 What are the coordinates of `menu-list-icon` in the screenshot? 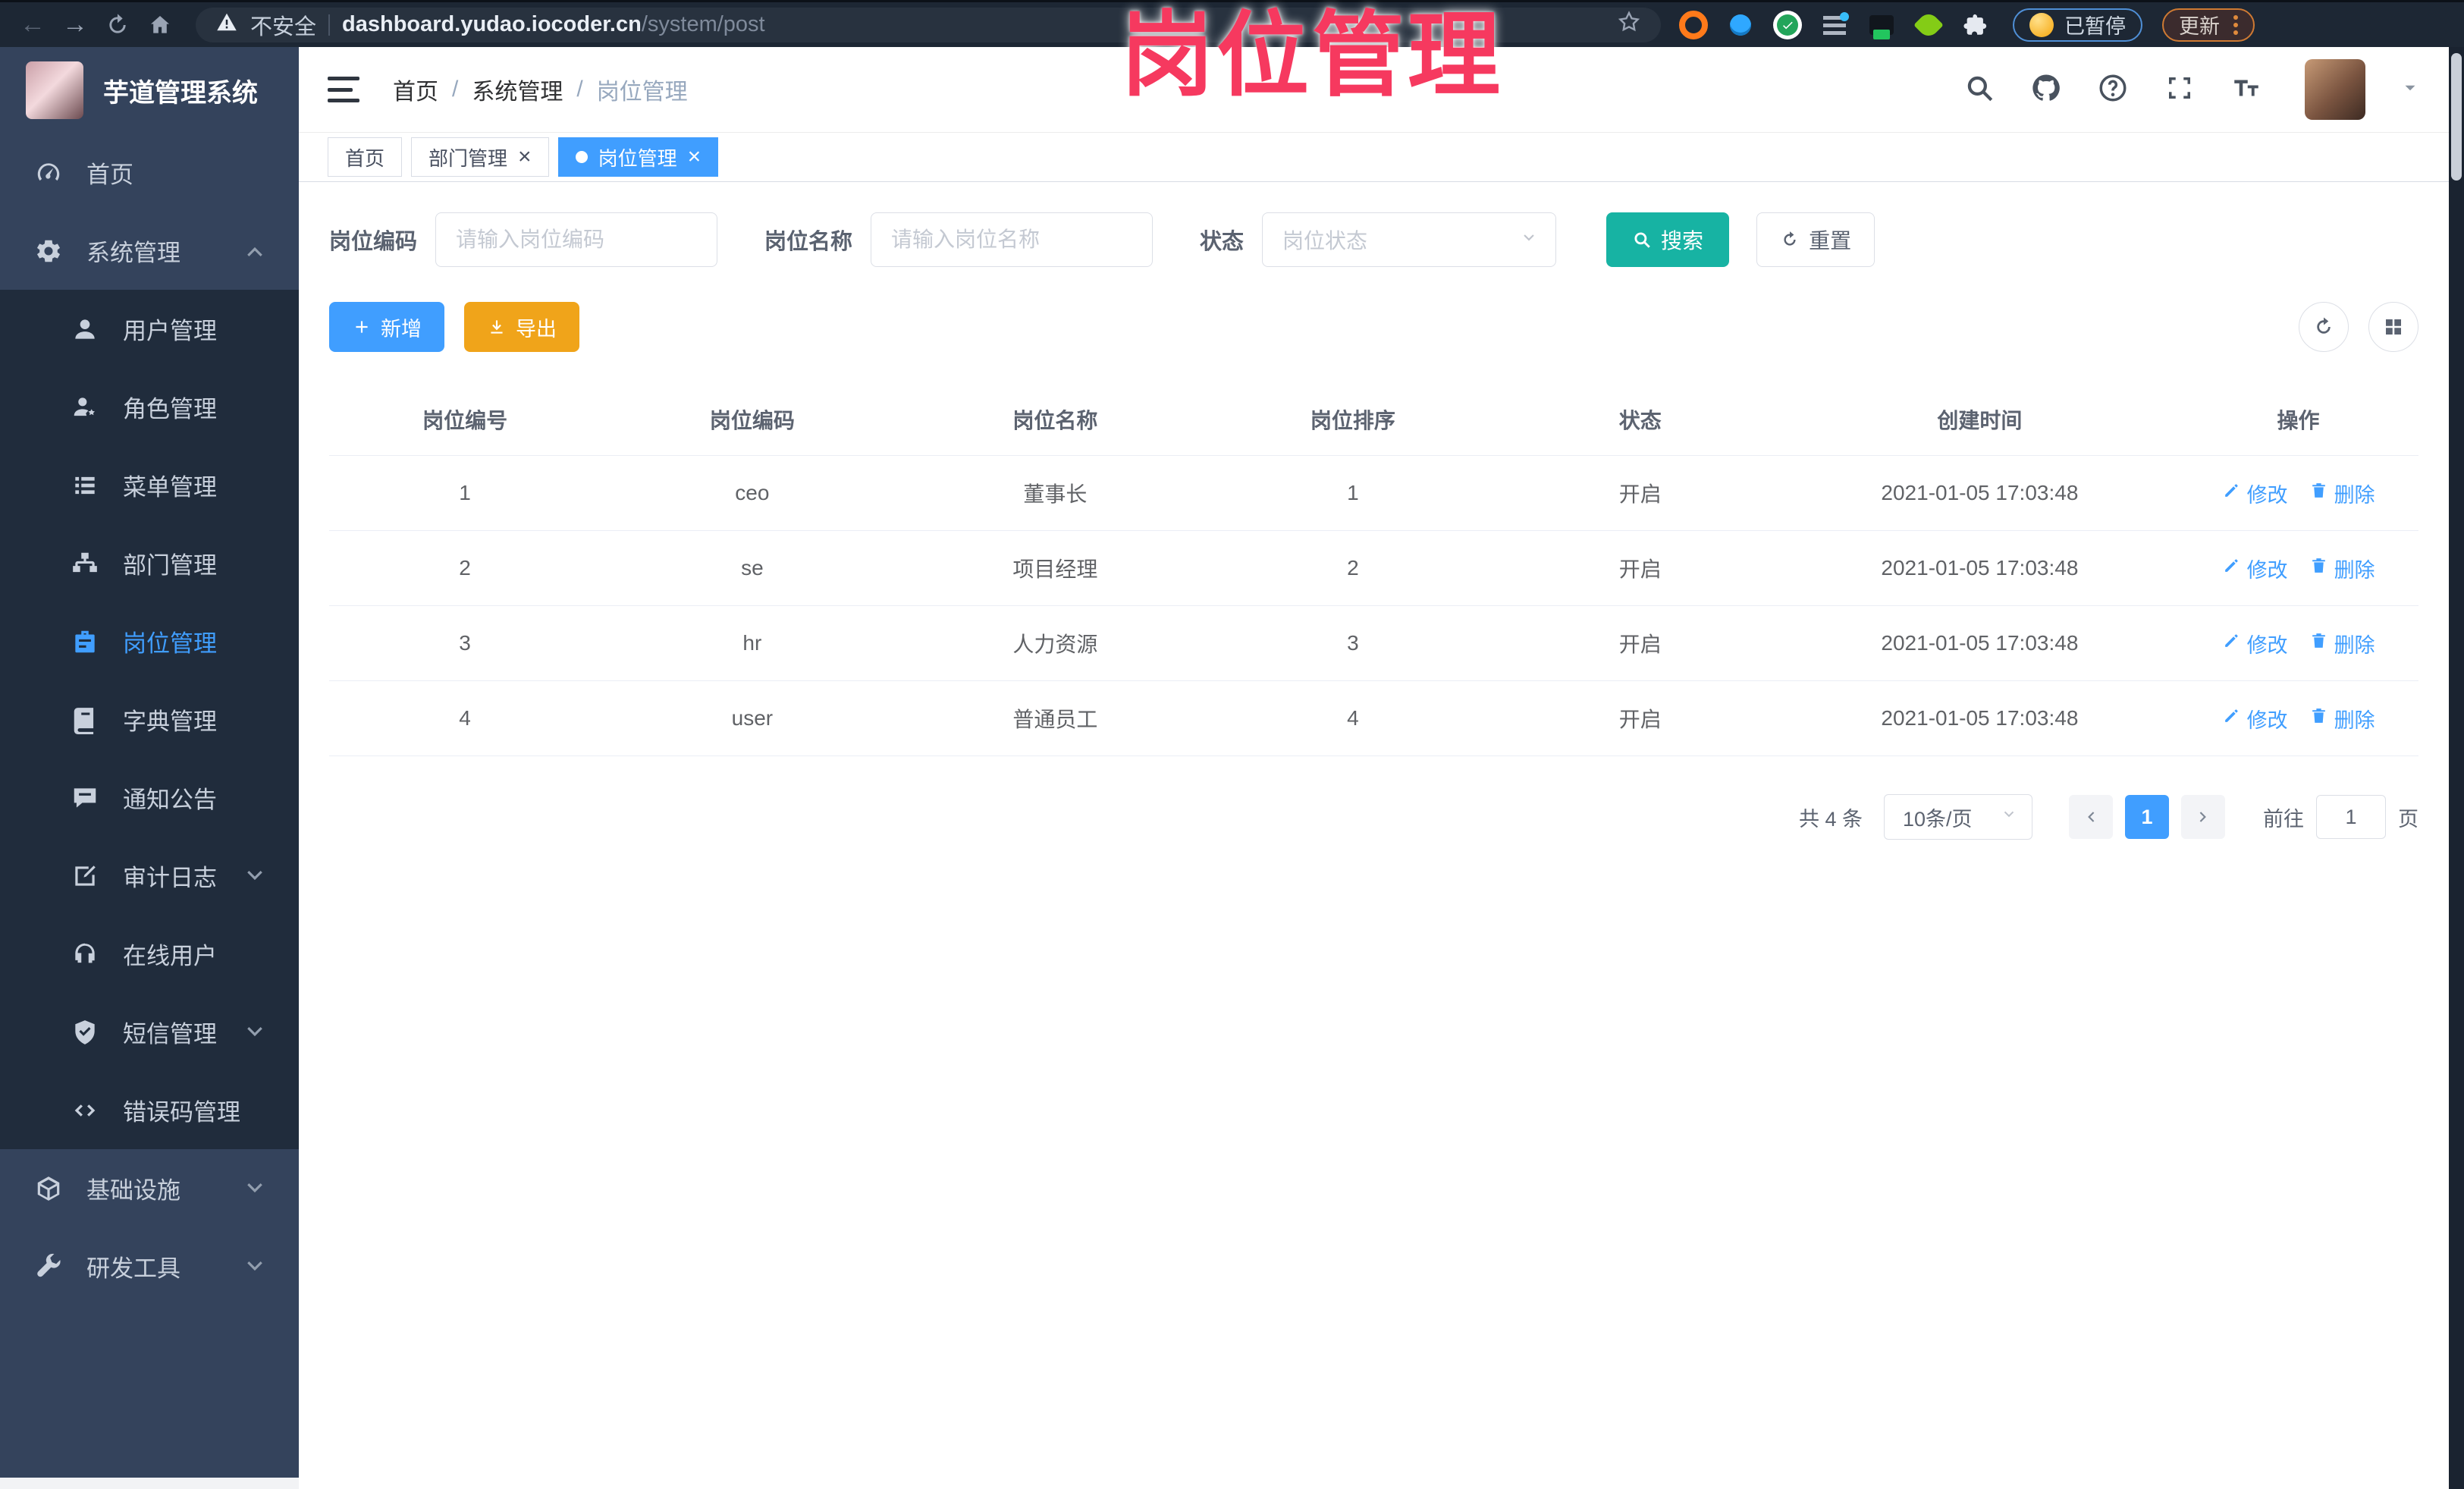 It's located at (85, 485).